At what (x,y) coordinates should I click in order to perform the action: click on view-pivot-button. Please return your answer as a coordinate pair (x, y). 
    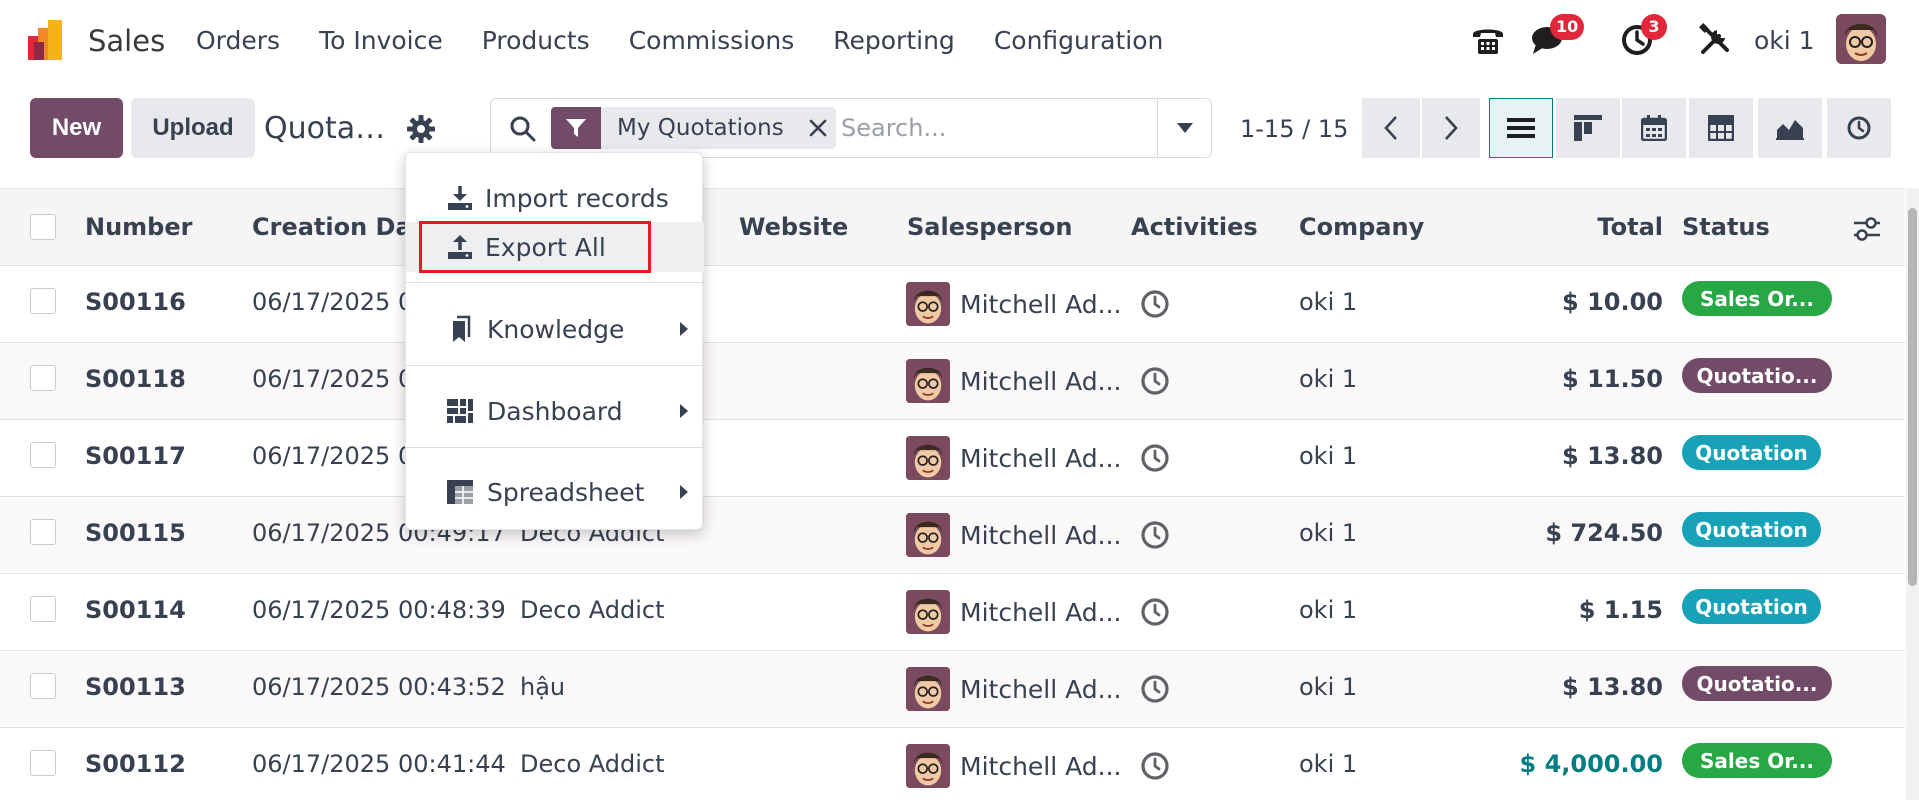
    Looking at the image, I should click on (1721, 128).